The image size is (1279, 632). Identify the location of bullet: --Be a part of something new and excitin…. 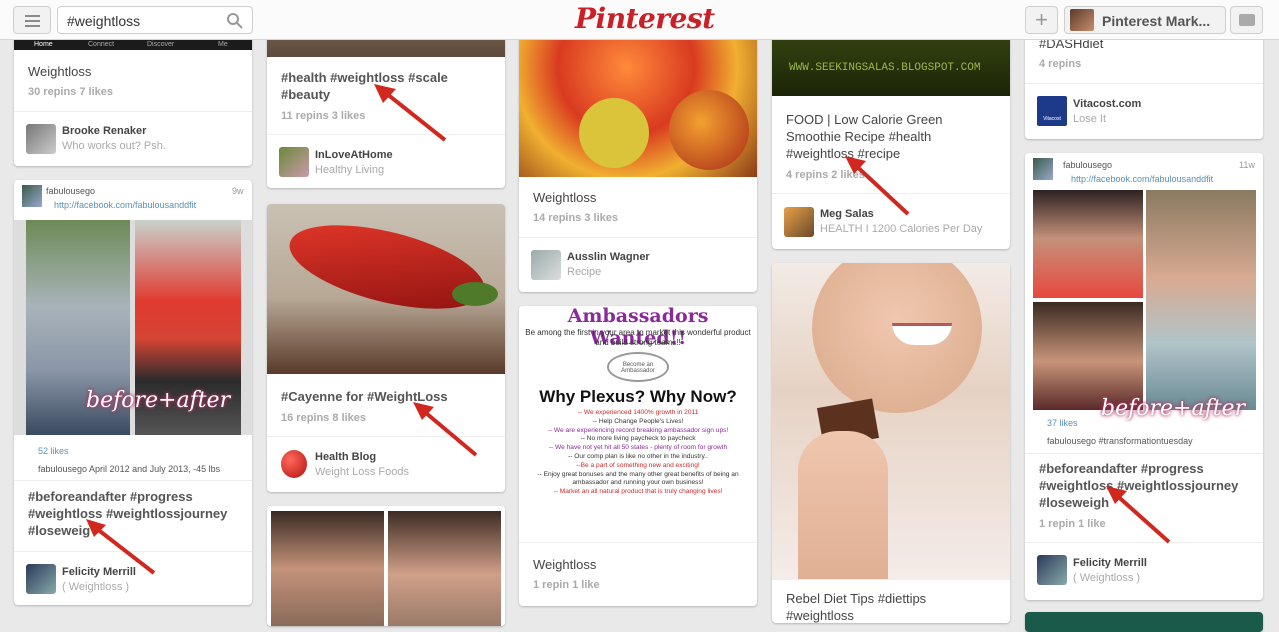
(638, 465).